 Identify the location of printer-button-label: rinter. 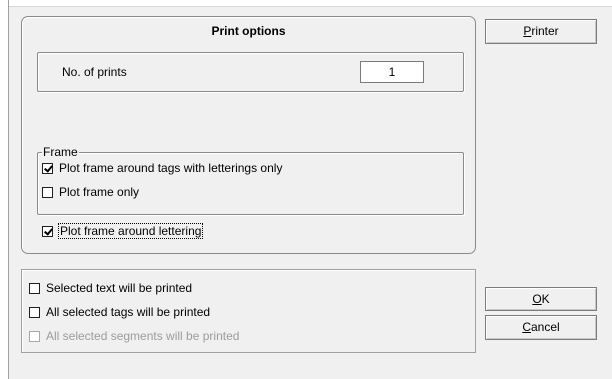
(545, 31).